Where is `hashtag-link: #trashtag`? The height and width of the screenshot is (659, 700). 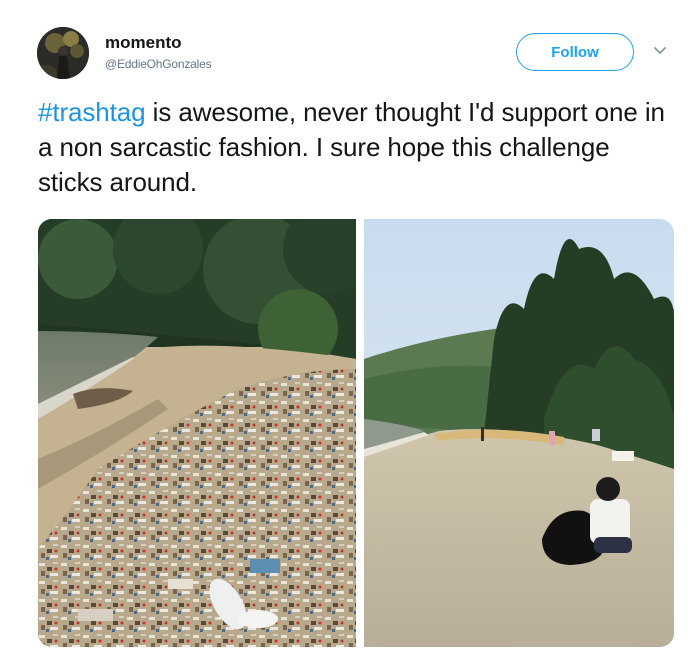 hashtag-link: #trashtag is located at coordinates (92, 112).